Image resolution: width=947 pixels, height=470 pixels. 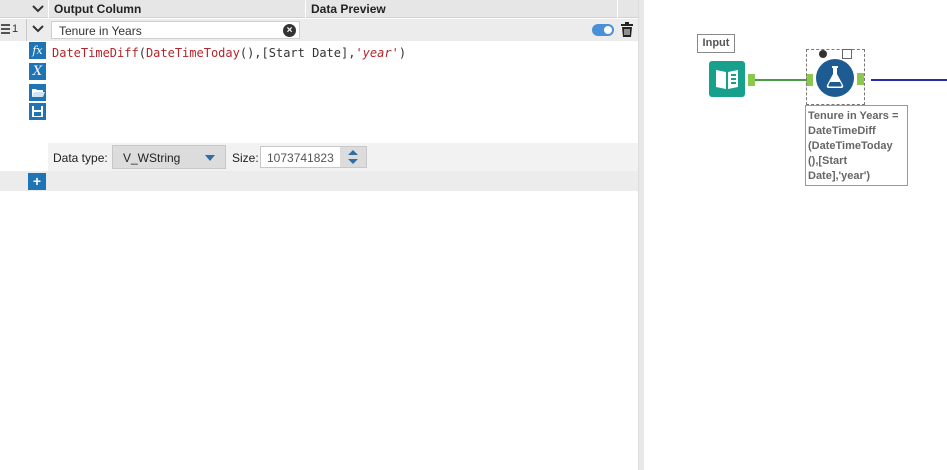 What do you see at coordinates (353, 157) in the screenshot?
I see `size-stepper` at bounding box center [353, 157].